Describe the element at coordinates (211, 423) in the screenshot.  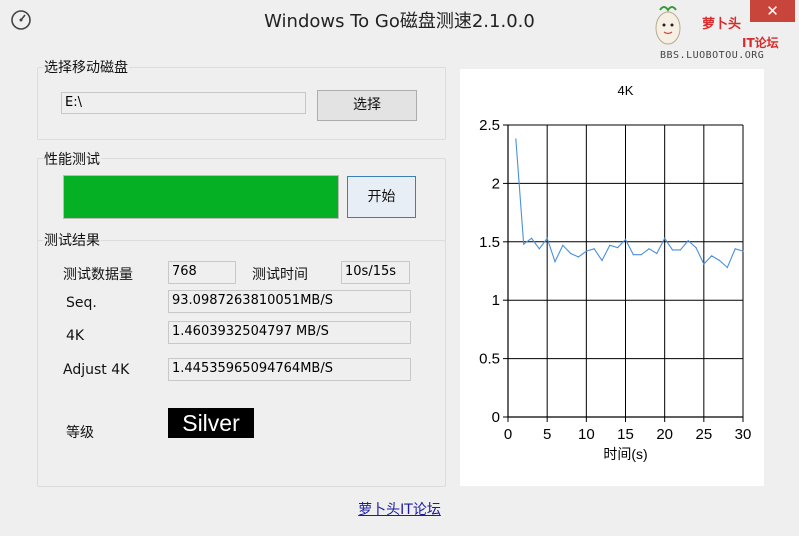
I see `grade-badge: Silver` at that location.